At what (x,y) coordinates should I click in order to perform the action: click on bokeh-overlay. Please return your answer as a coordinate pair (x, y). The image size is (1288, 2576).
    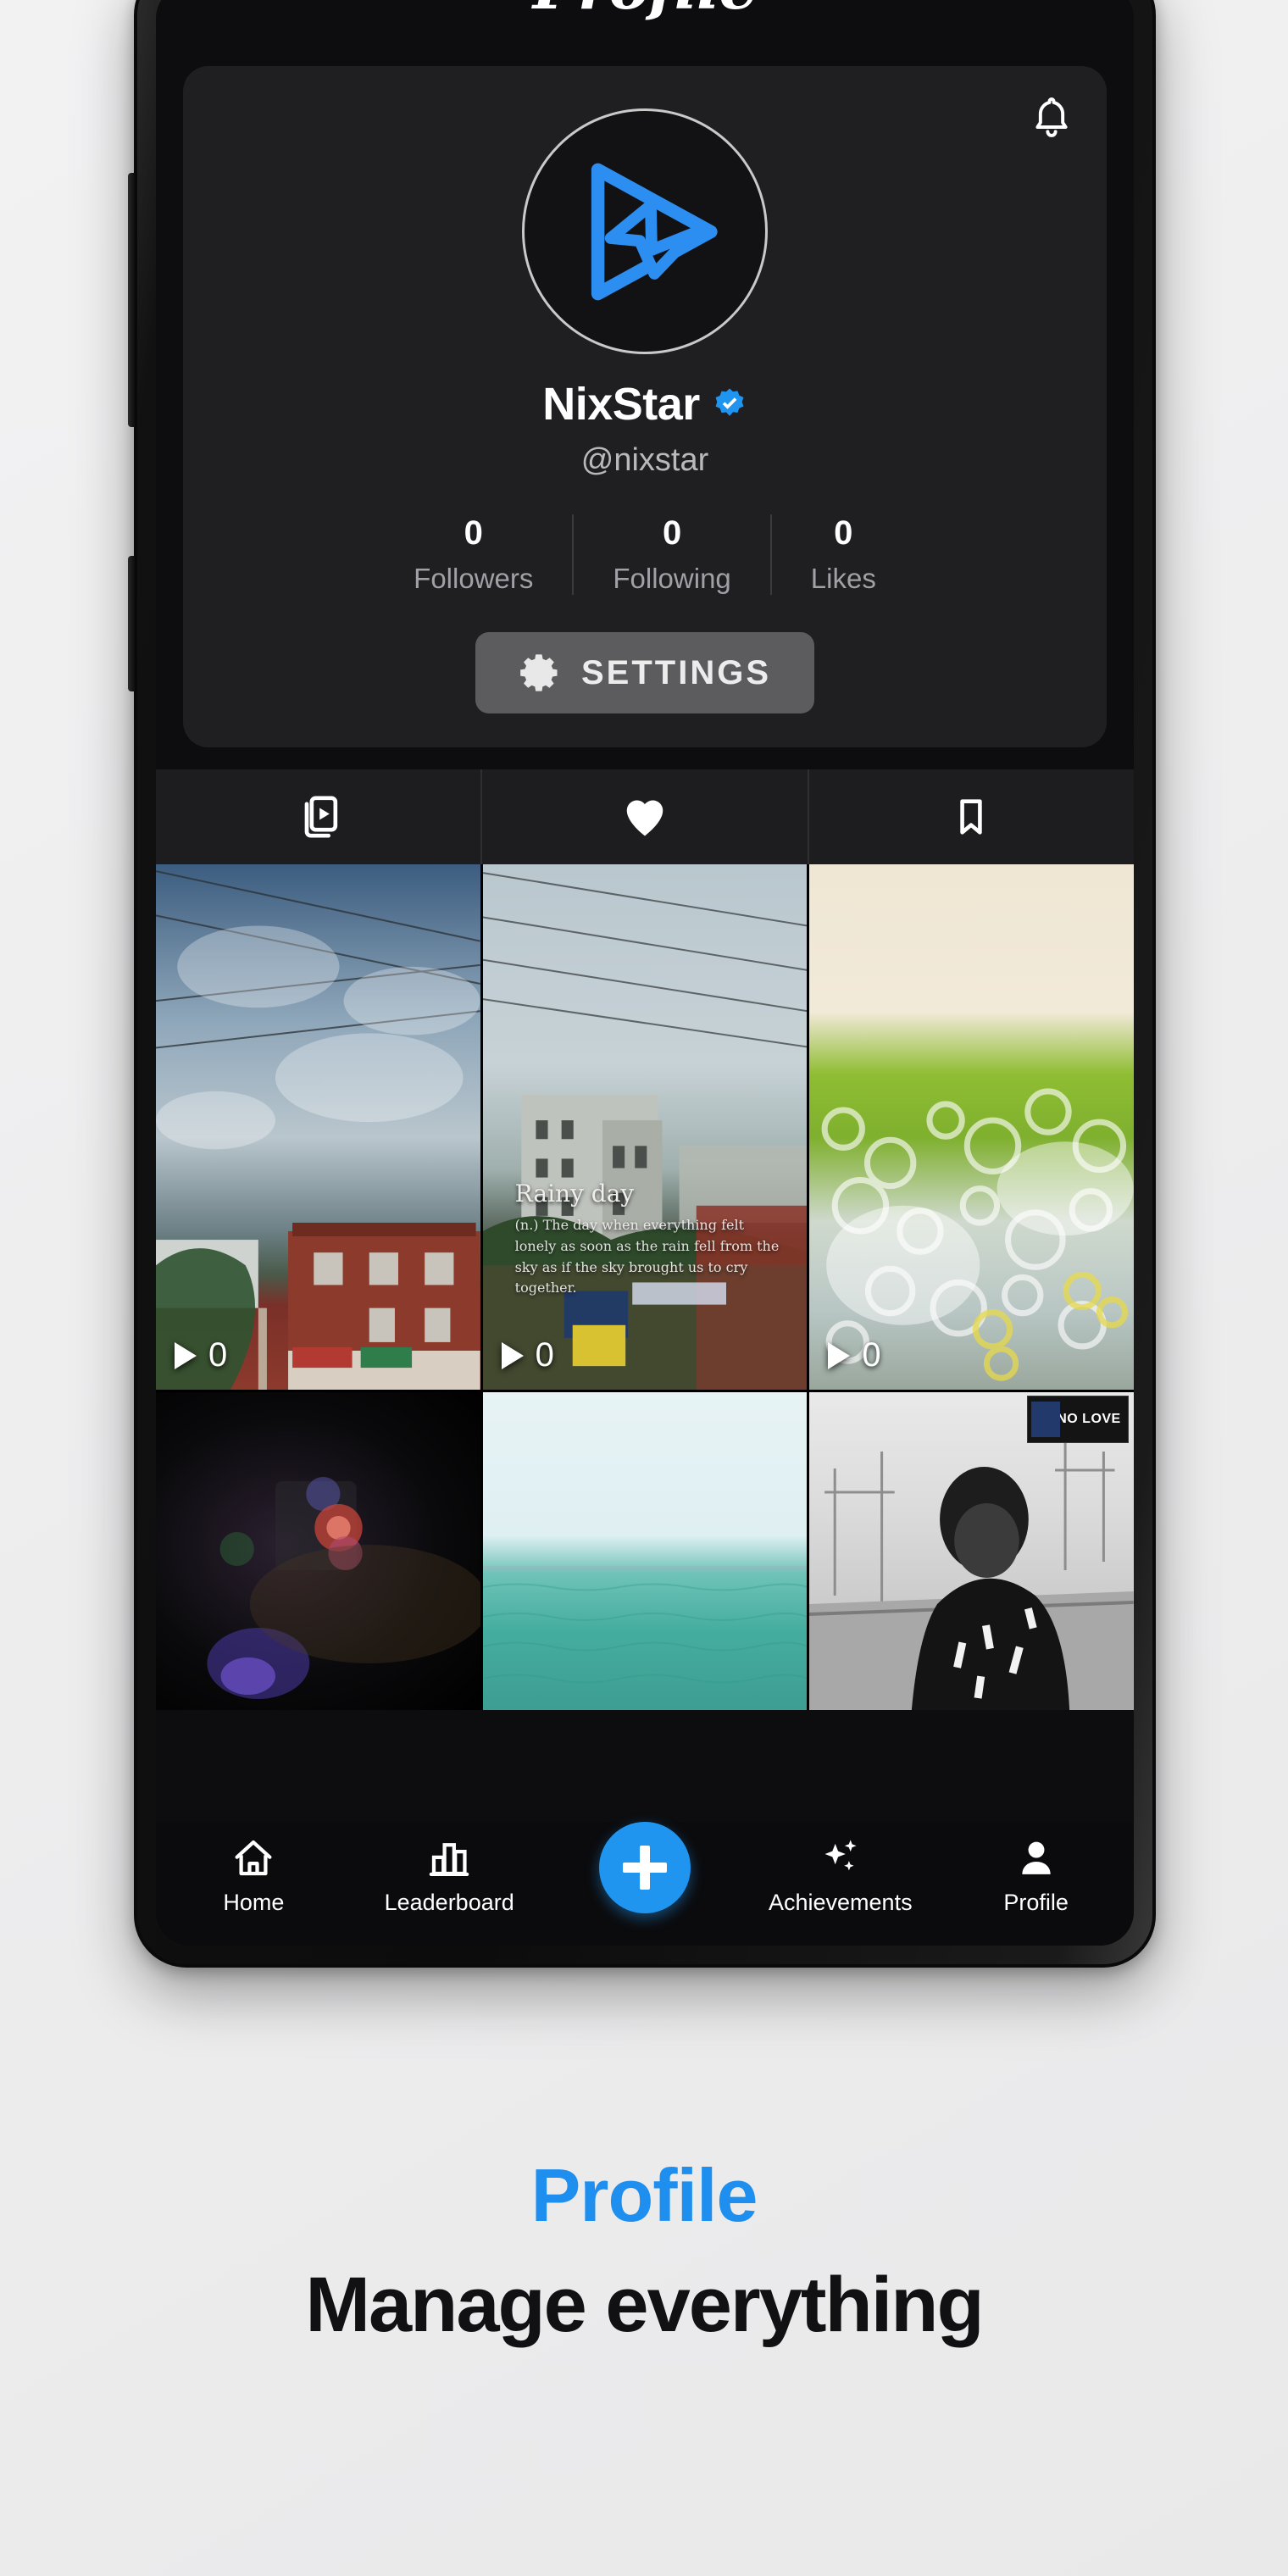
    Looking at the image, I should click on (977, 1234).